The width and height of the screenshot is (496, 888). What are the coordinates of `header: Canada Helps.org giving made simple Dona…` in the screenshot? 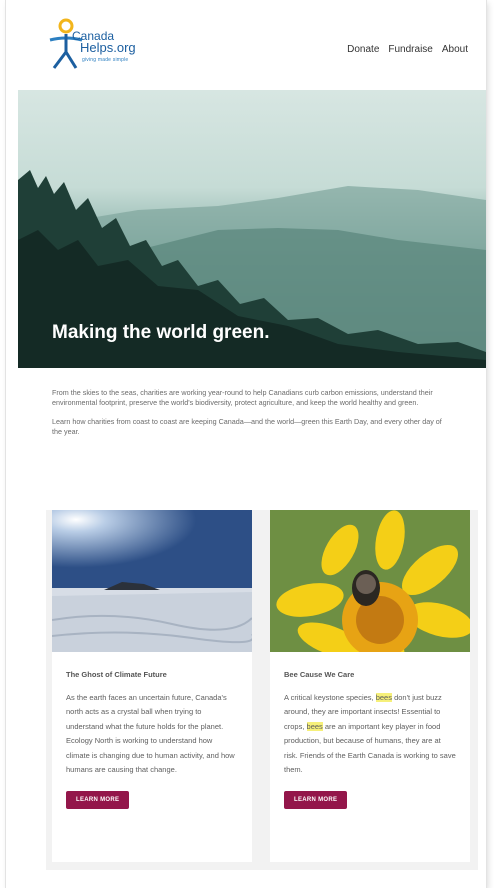 It's located at (246, 45).